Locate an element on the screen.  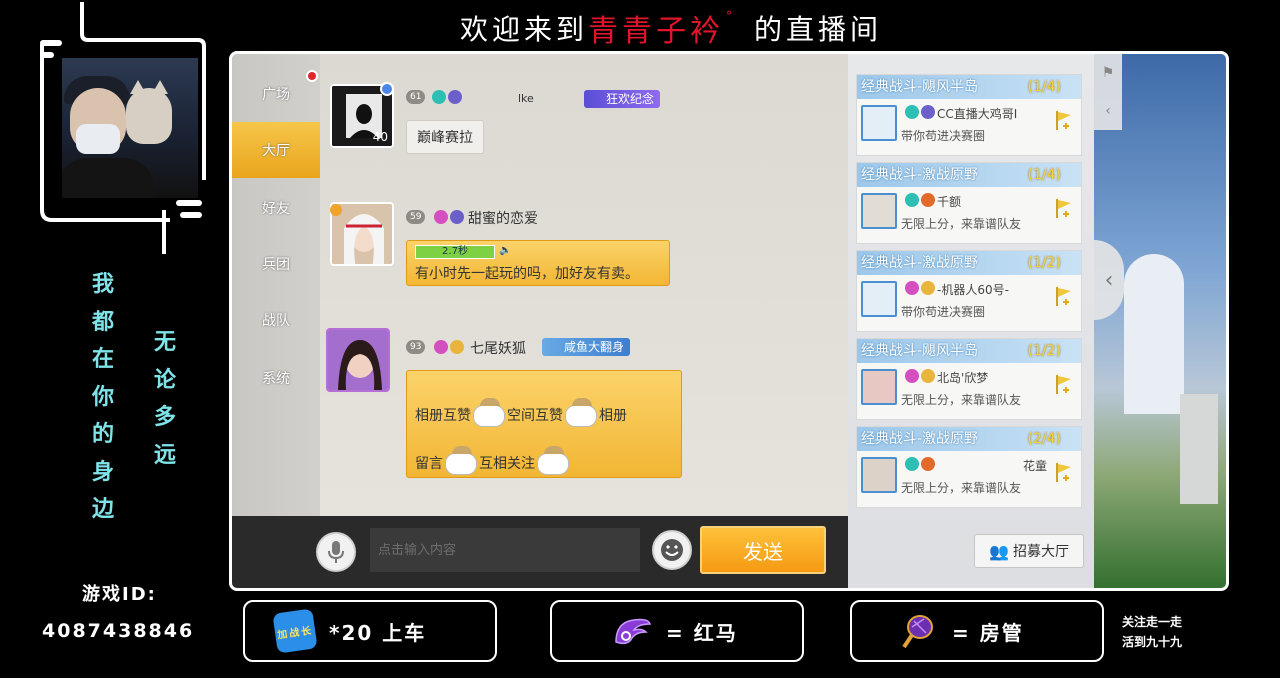
badge-icon: 加战长 is located at coordinates (295, 631).